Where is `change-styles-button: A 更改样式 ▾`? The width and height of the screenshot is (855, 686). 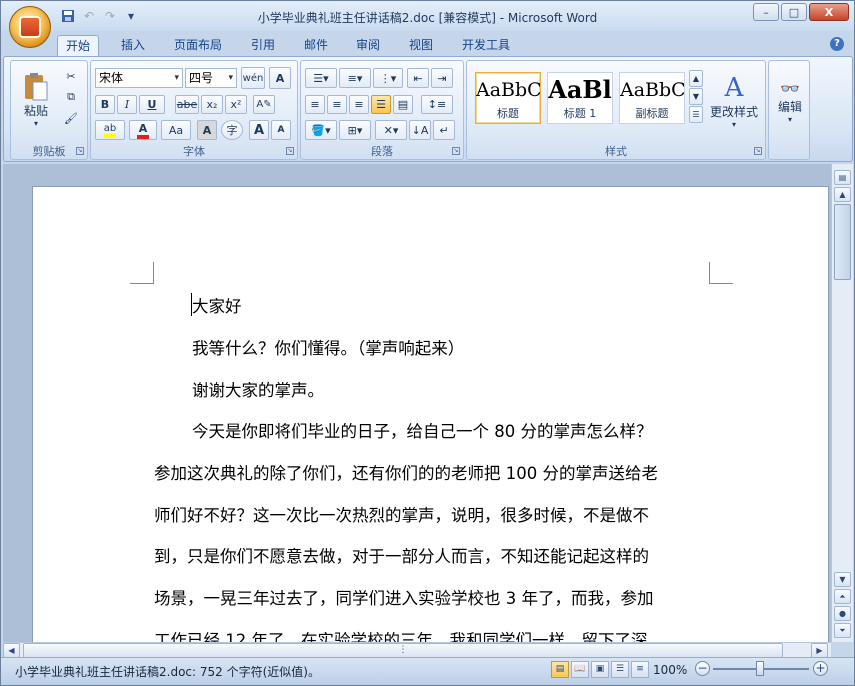
change-styles-button: A 更改样式 ▾ is located at coordinates (734, 101).